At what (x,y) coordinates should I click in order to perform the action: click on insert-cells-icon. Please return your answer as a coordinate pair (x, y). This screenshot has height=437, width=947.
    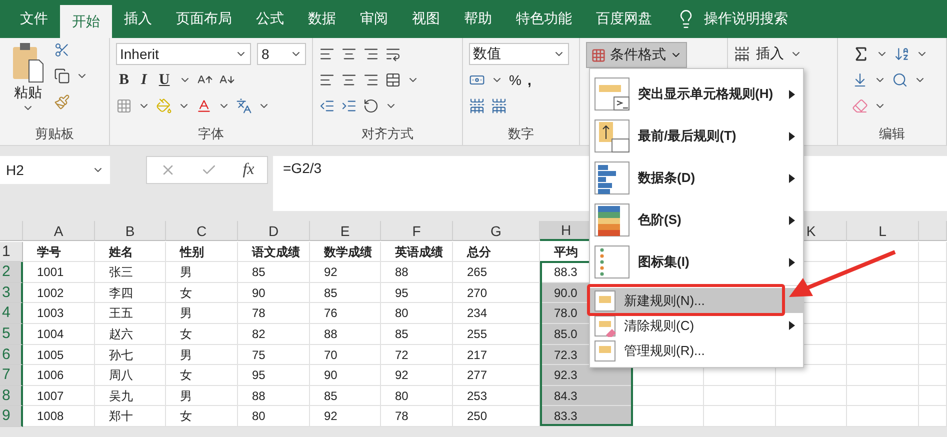
    Looking at the image, I should click on (742, 54).